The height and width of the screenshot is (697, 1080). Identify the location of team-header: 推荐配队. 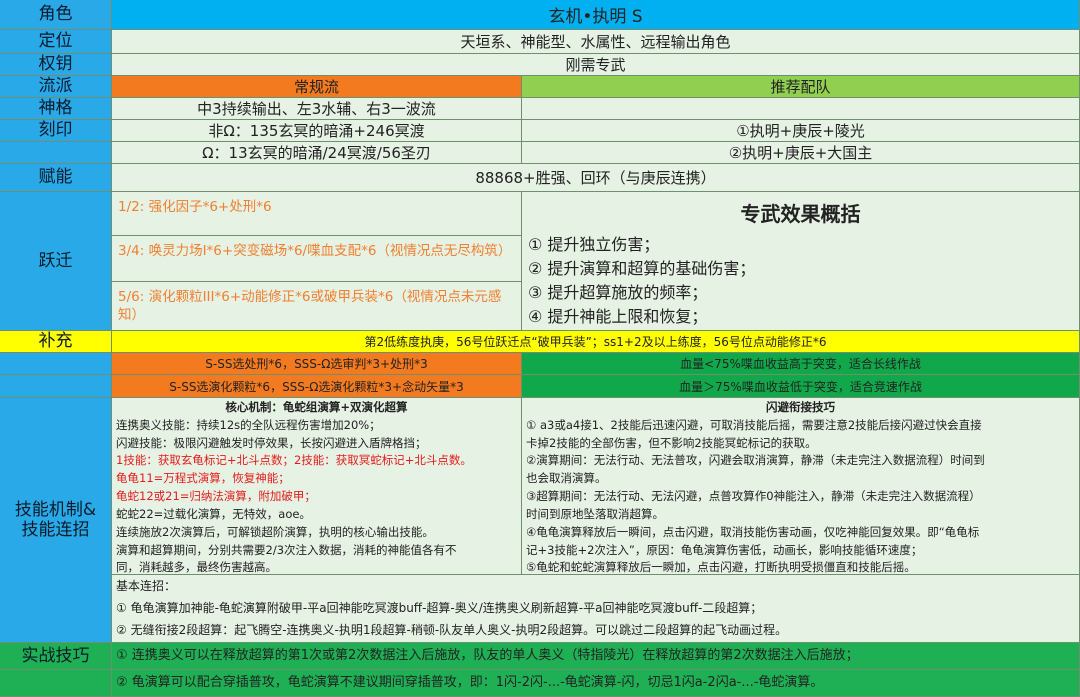
(801, 87).